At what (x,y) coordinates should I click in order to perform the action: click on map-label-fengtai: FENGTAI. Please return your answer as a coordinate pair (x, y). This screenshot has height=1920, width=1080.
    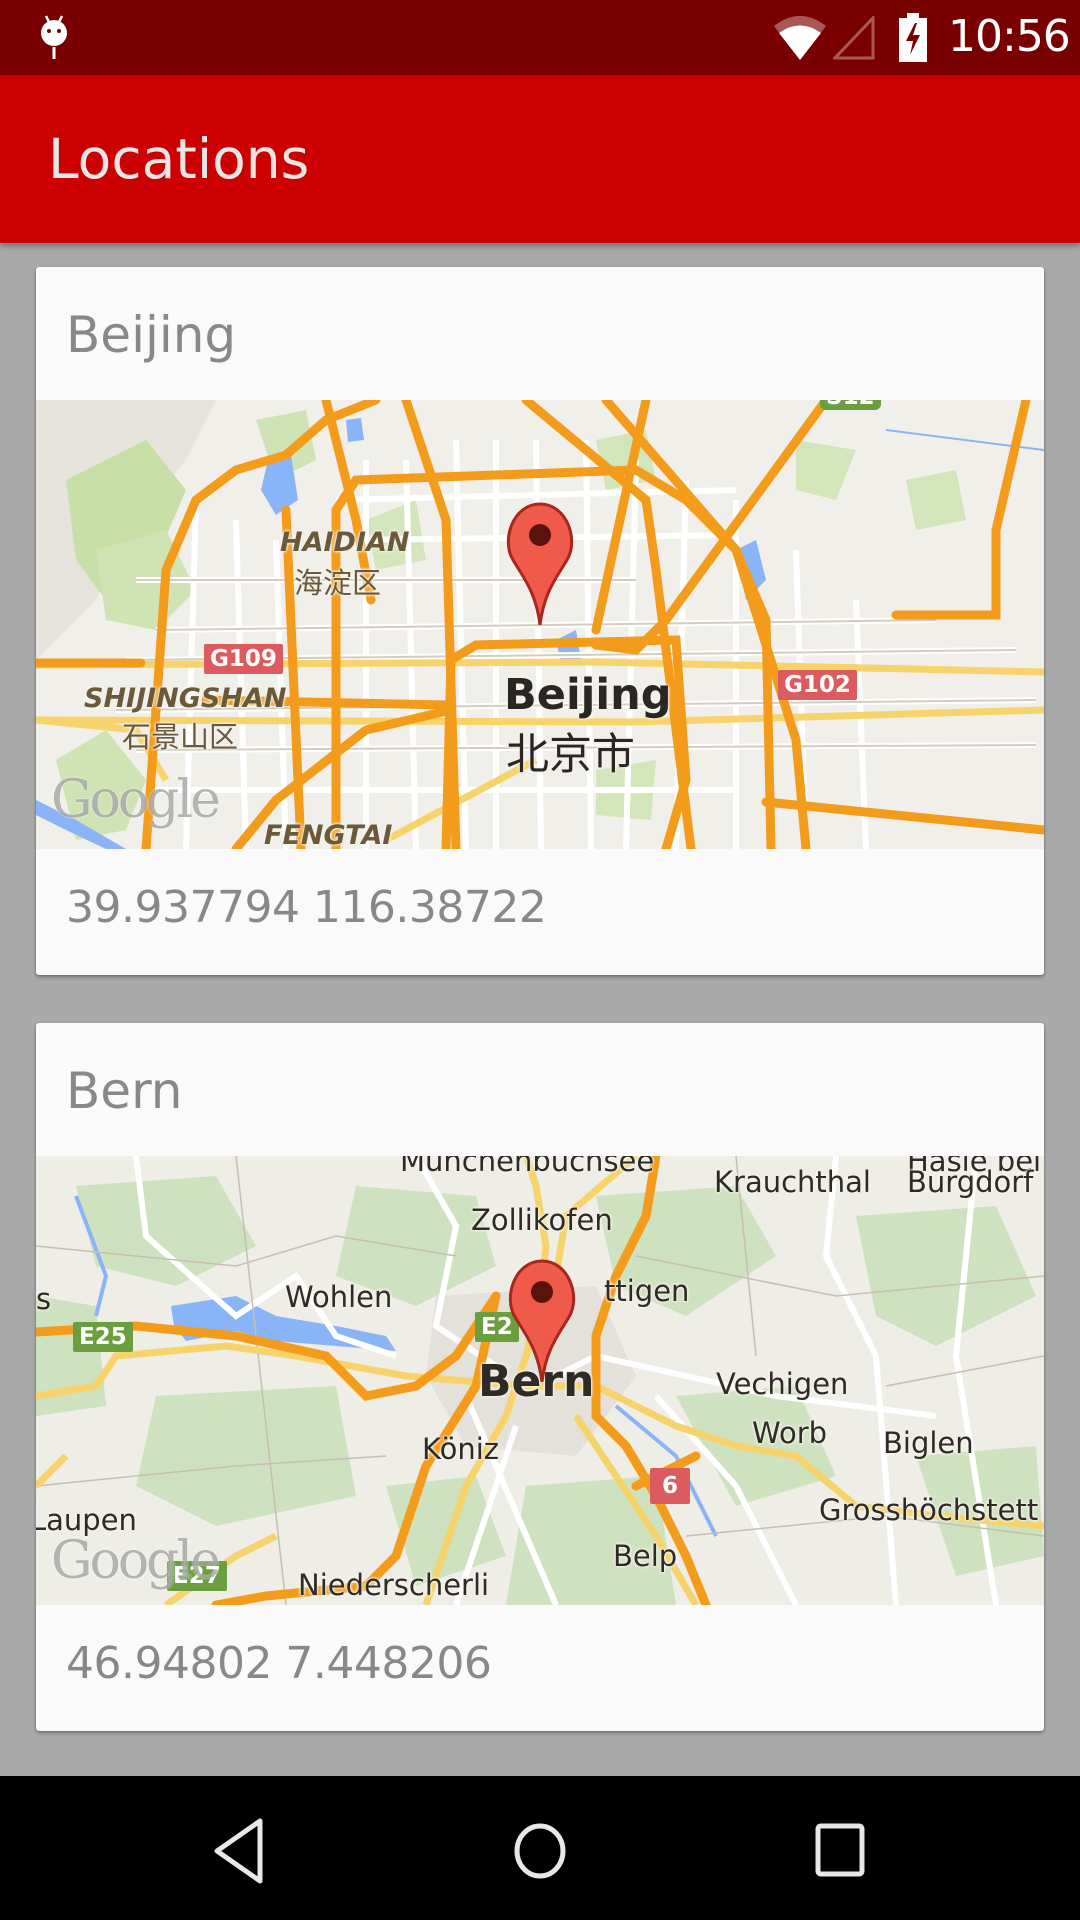
    Looking at the image, I should click on (328, 834).